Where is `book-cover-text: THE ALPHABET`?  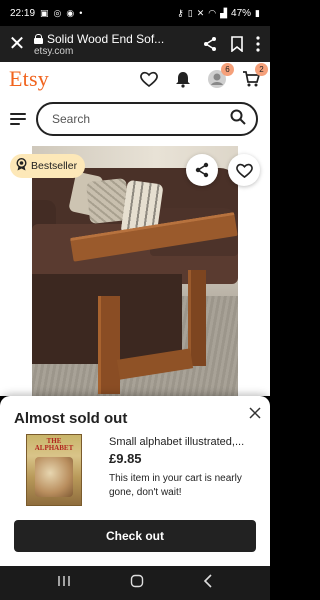 book-cover-text: THE ALPHABET is located at coordinates (54, 444).